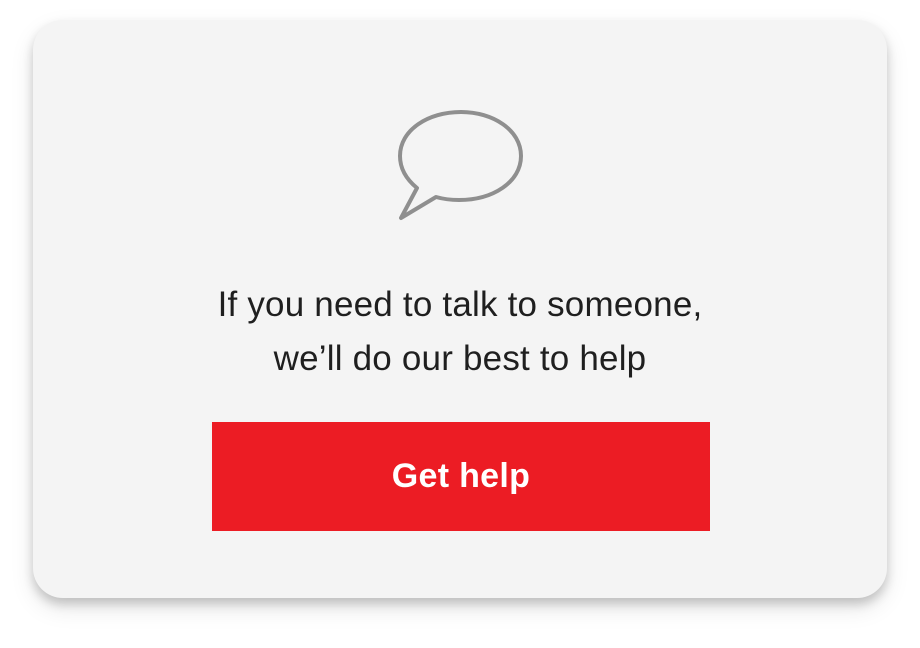 This screenshot has height=648, width=920. Describe the element at coordinates (460, 358) in the screenshot. I see `help-message-line-2: we’ll do our best to help` at that location.